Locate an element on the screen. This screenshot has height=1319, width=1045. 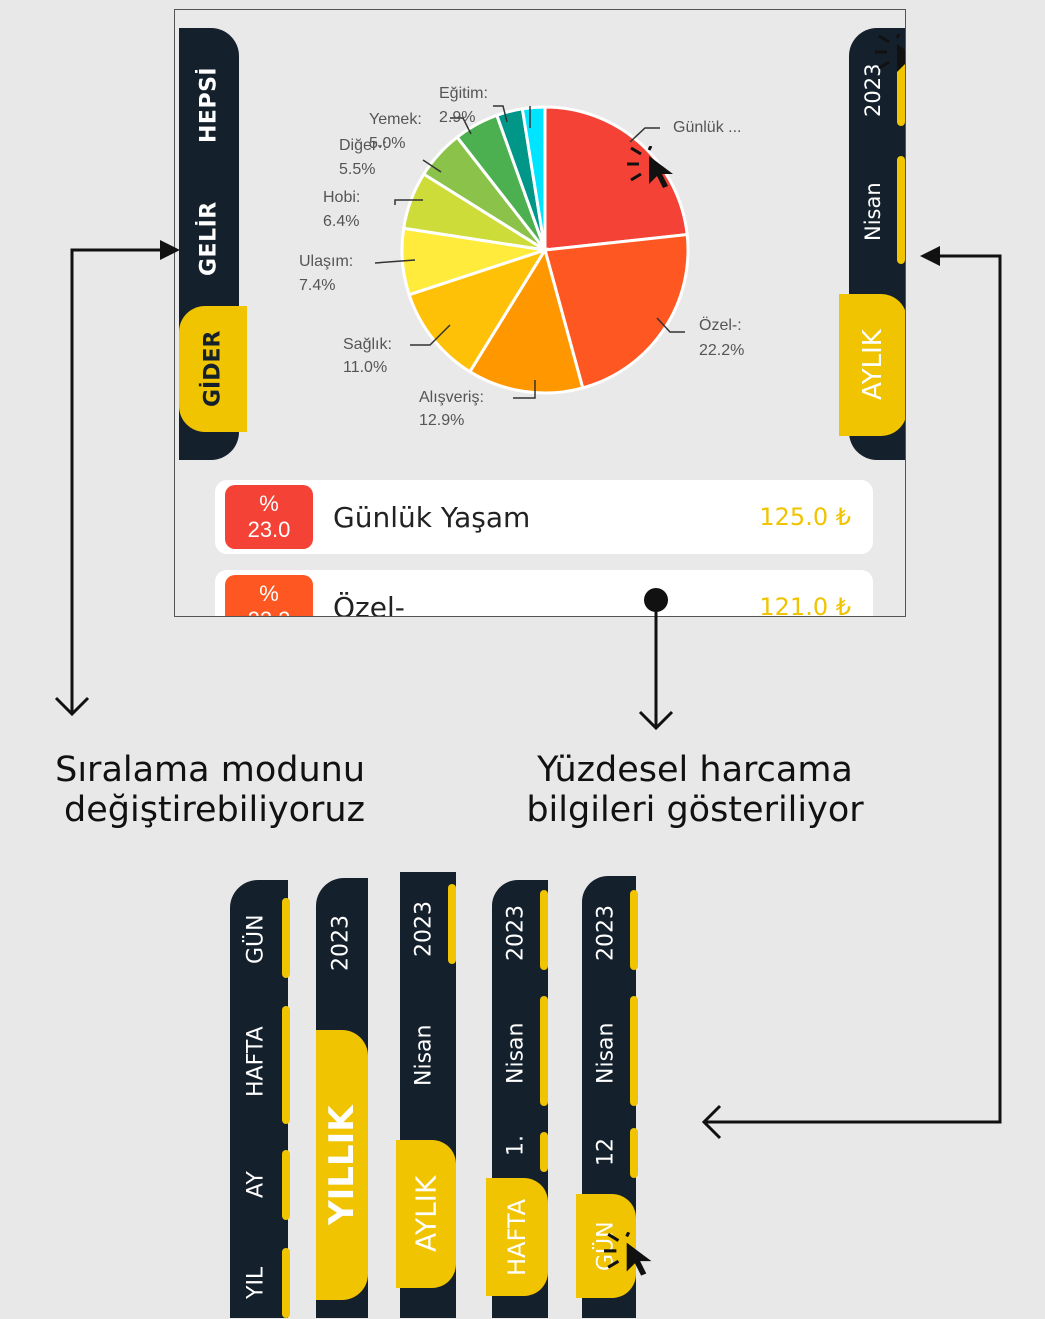
caption-line: Yüzdesel harcama is located at coordinates (695, 770).